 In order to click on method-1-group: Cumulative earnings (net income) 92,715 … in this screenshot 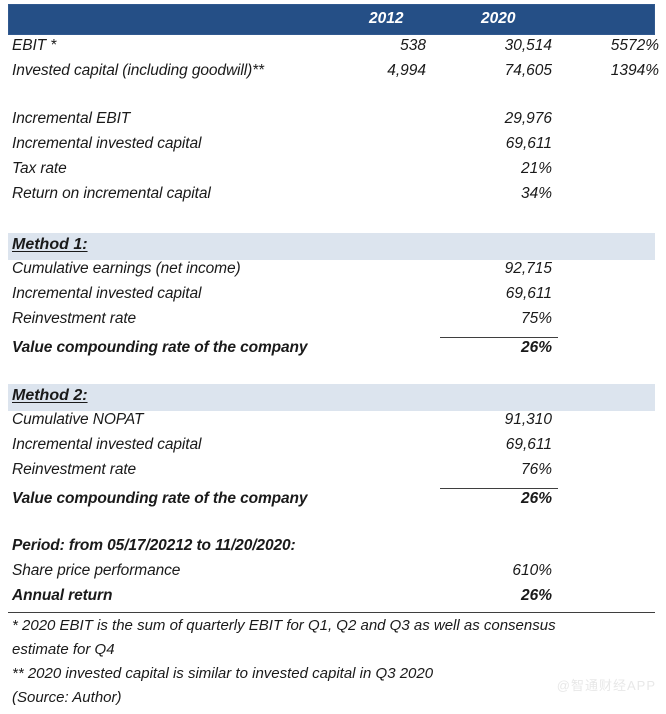, I will do `click(333, 297)`.